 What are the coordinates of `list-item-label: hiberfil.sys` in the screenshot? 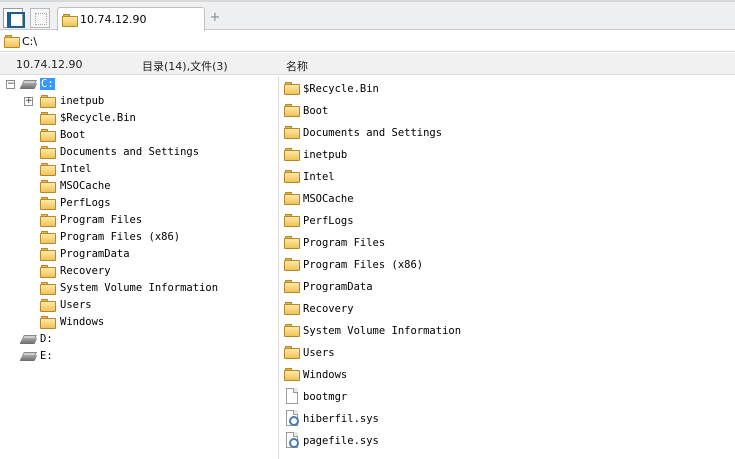 It's located at (341, 419).